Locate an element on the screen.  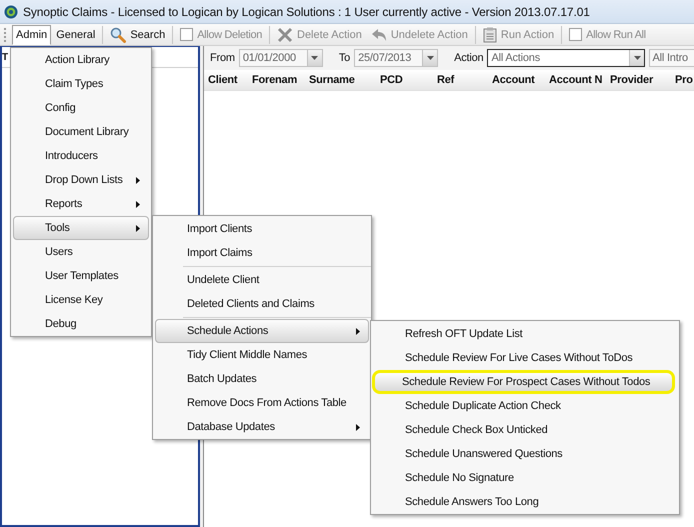
app-icon is located at coordinates (11, 11).